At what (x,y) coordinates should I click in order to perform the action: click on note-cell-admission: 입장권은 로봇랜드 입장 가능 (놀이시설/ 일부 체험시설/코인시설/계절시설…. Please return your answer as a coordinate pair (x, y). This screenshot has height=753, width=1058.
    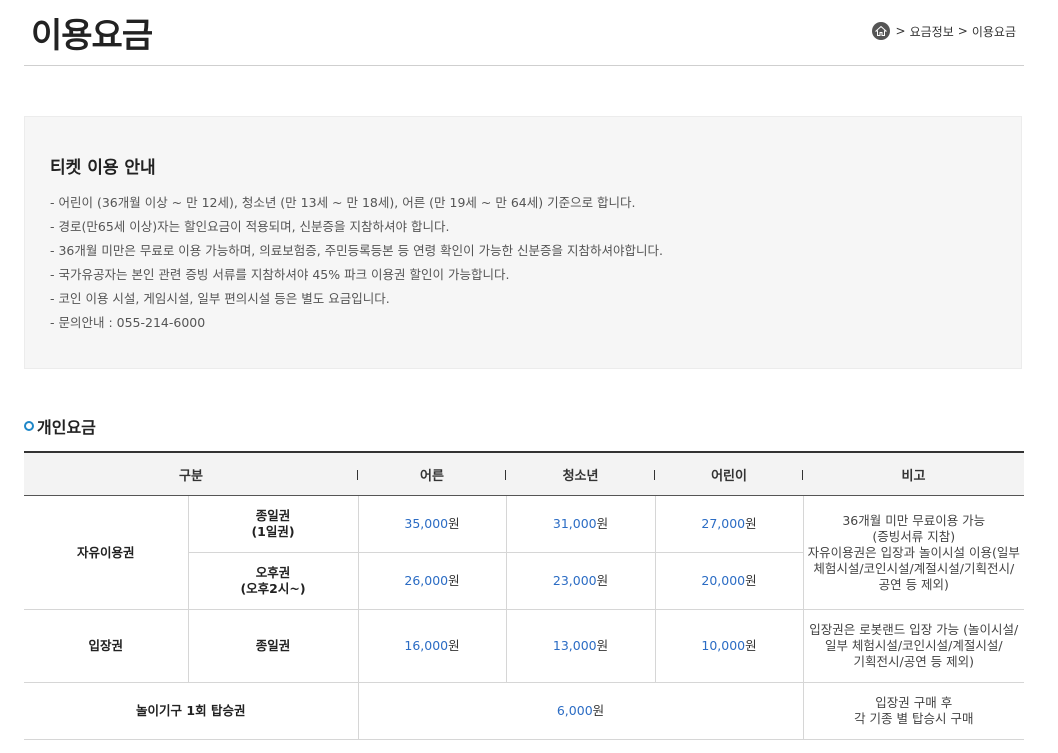
    Looking at the image, I should click on (913, 646).